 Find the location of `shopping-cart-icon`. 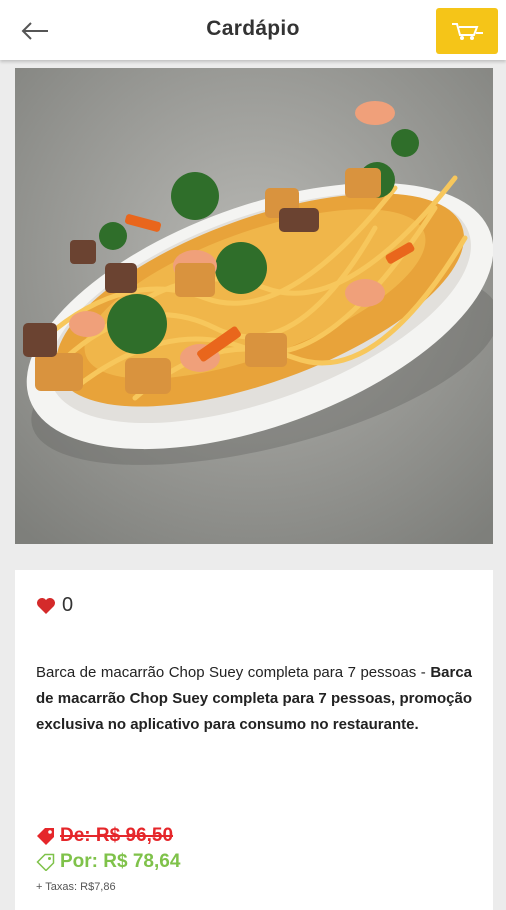

shopping-cart-icon is located at coordinates (467, 31).